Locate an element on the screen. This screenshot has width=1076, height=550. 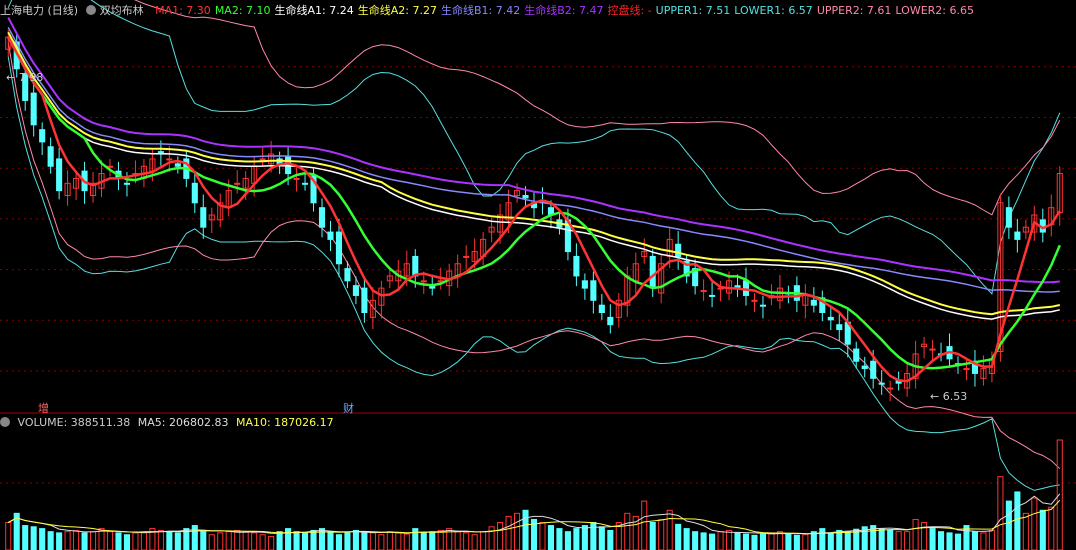
low-price-label: 6.53 is located at coordinates (955, 396).